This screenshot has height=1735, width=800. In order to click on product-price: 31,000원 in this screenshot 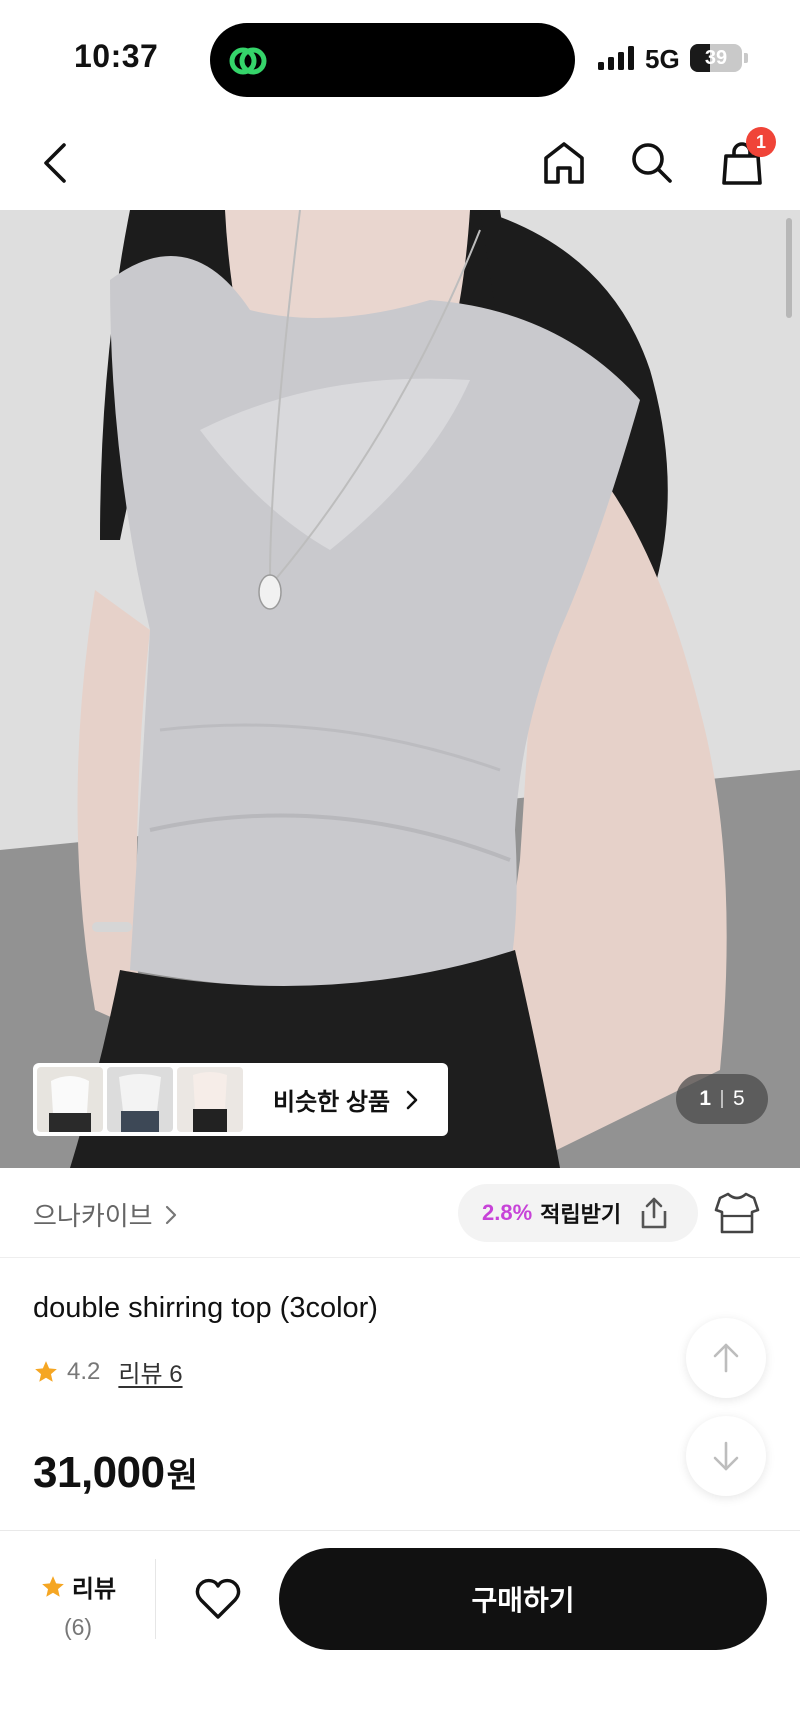, I will do `click(115, 1473)`.